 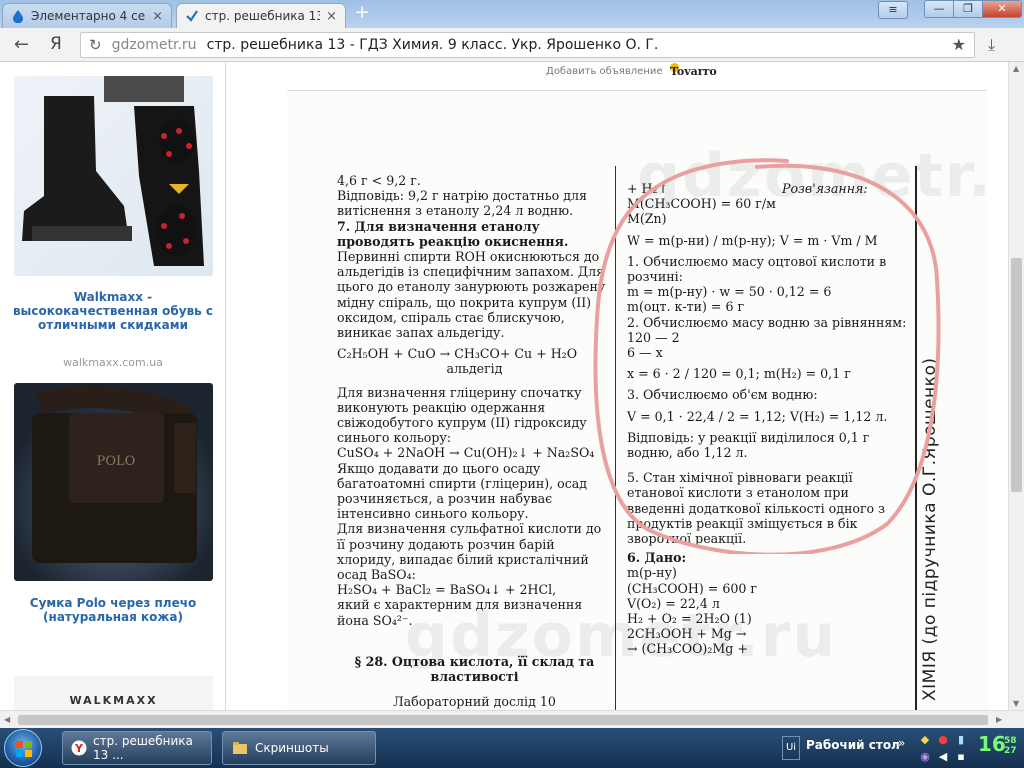 What do you see at coordinates (474, 702) in the screenshot?
I see `scan-line: Лабораторний дослід 10` at bounding box center [474, 702].